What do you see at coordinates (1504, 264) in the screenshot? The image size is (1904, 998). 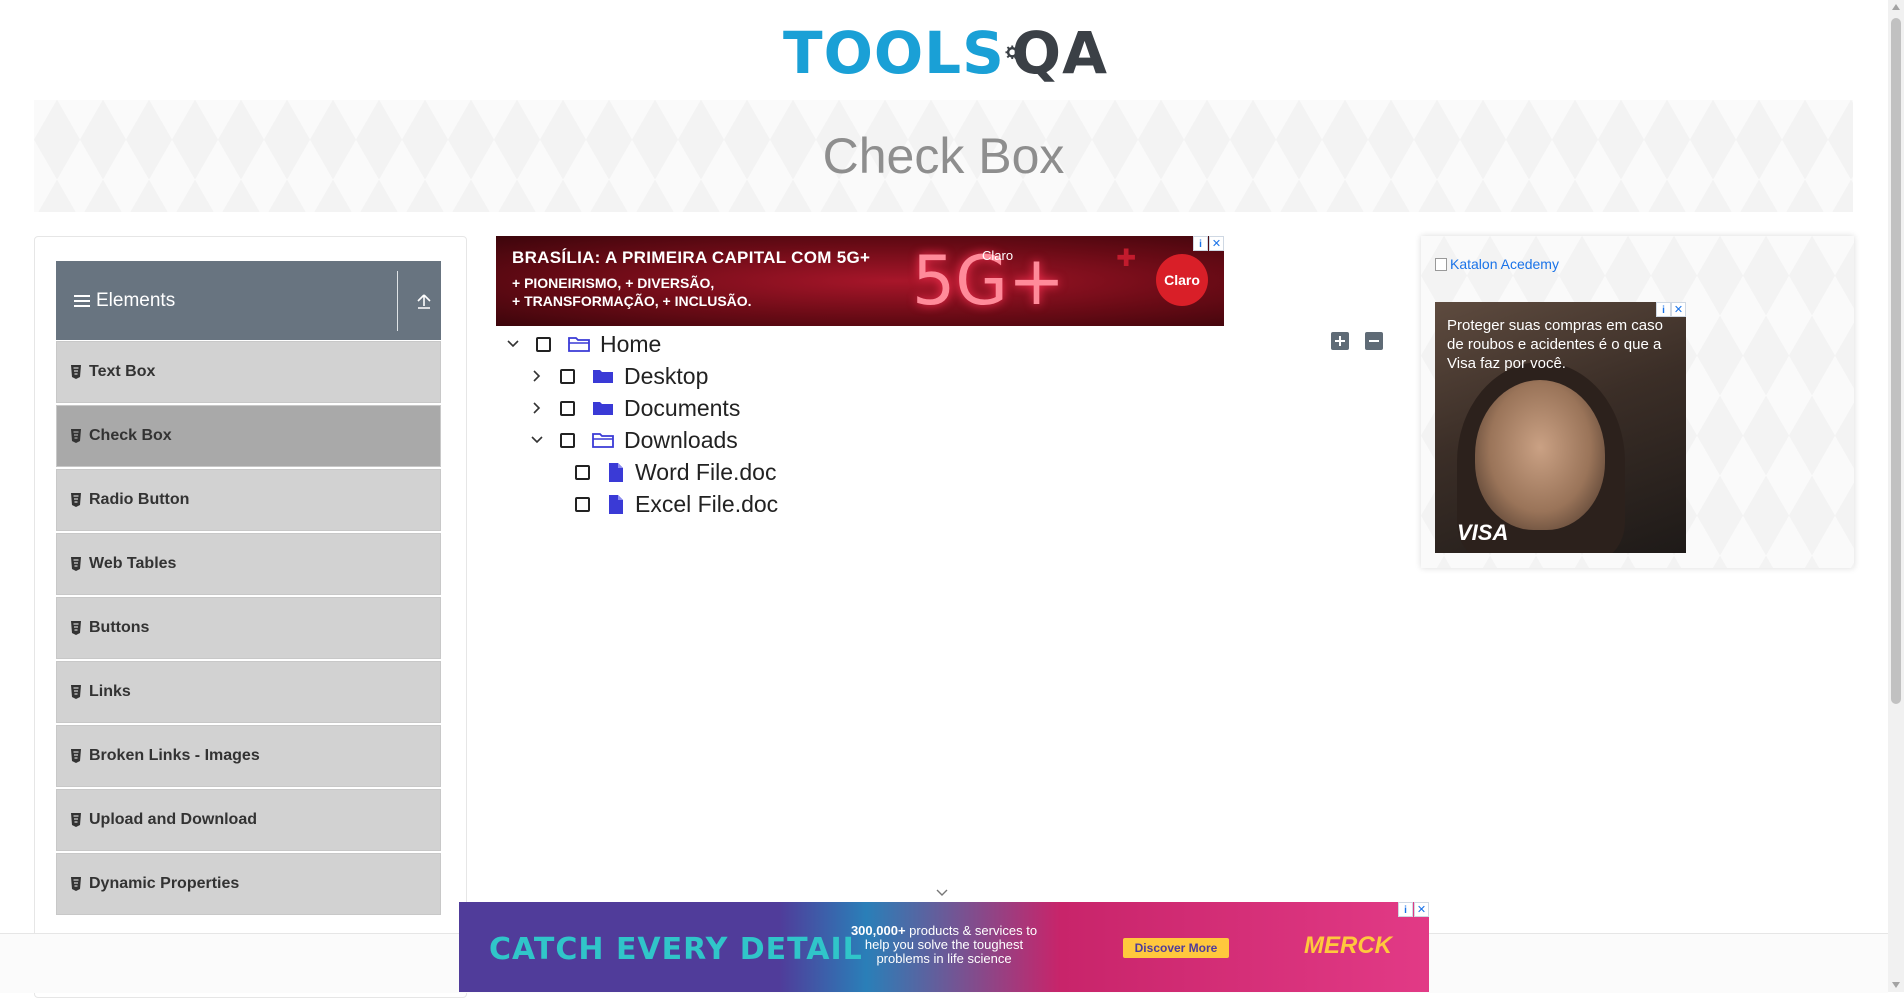 I see `katalon-alt-text: Katalon Acedemy` at bounding box center [1504, 264].